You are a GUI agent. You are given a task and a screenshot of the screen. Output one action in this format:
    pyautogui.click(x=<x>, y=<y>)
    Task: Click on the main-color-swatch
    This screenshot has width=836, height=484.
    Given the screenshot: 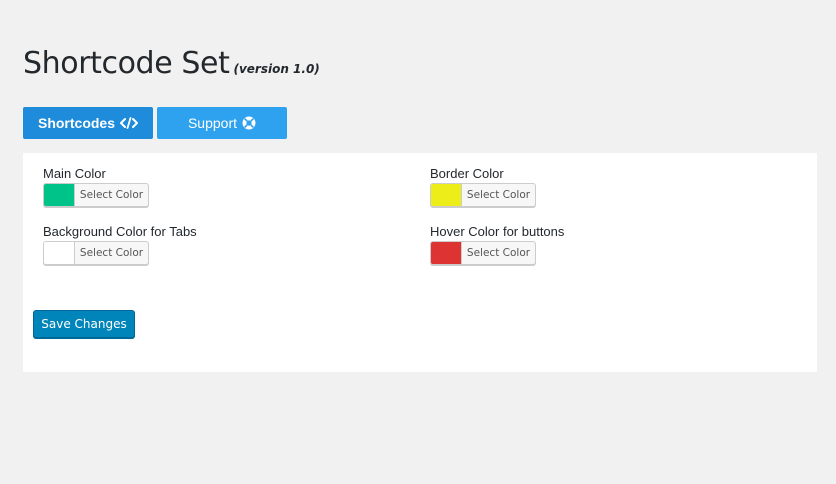 What is the action you would take?
    pyautogui.click(x=59, y=195)
    